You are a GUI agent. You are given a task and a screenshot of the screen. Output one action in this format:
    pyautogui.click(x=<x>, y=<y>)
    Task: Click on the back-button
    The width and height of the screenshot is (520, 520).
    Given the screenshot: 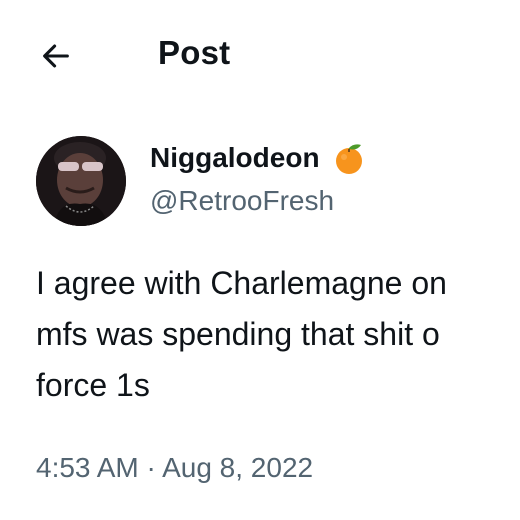 What is the action you would take?
    pyautogui.click(x=56, y=56)
    